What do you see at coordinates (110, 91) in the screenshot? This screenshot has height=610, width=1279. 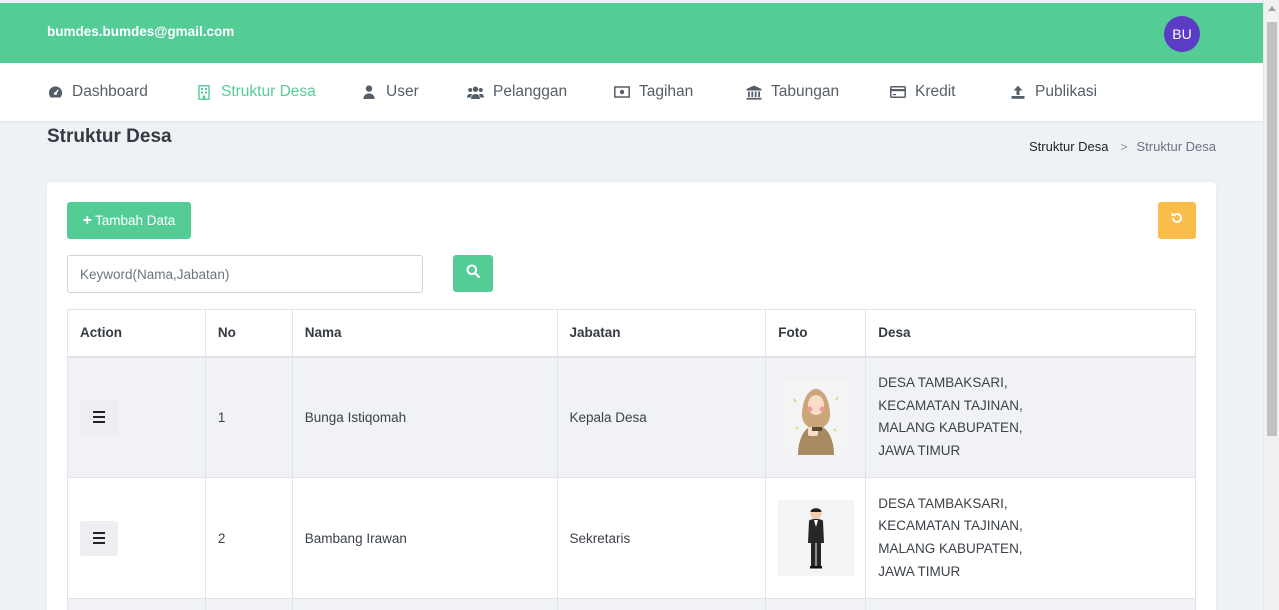 I see `nav-label: Dashboard` at bounding box center [110, 91].